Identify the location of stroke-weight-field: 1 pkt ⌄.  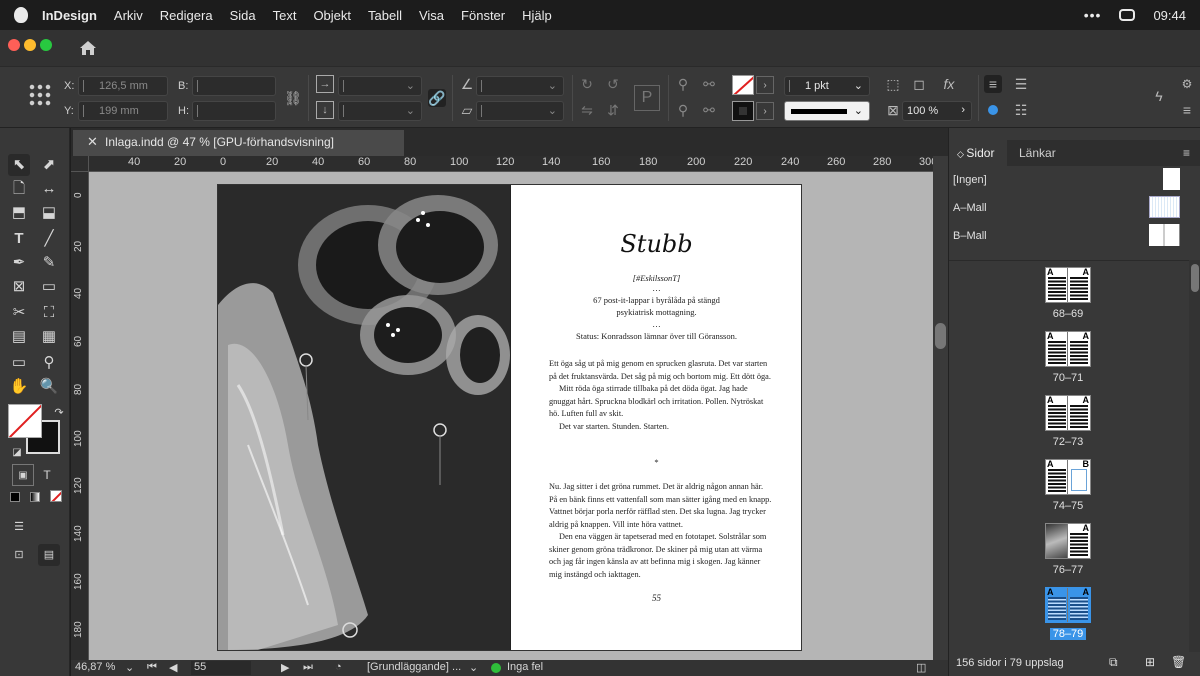
(827, 86).